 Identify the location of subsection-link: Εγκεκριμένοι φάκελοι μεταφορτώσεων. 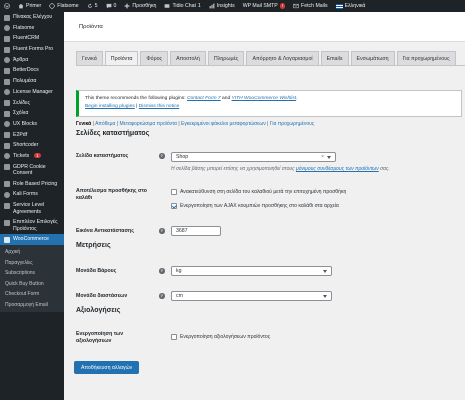
(223, 124).